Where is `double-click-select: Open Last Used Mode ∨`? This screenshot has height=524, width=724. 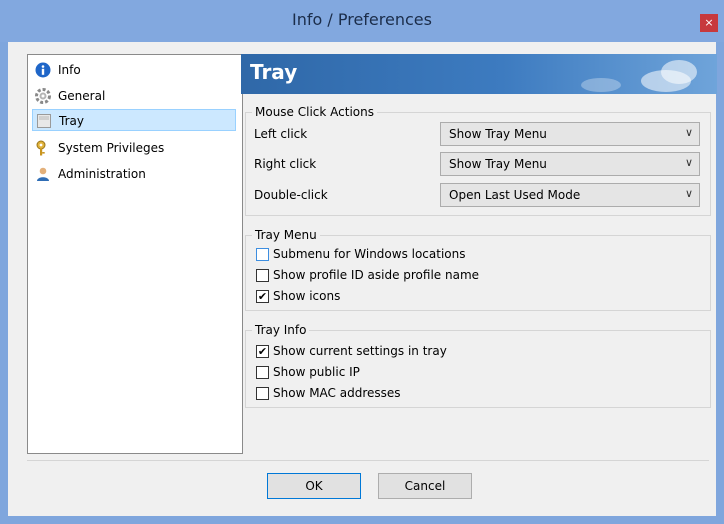
double-click-select: Open Last Used Mode ∨ is located at coordinates (570, 195).